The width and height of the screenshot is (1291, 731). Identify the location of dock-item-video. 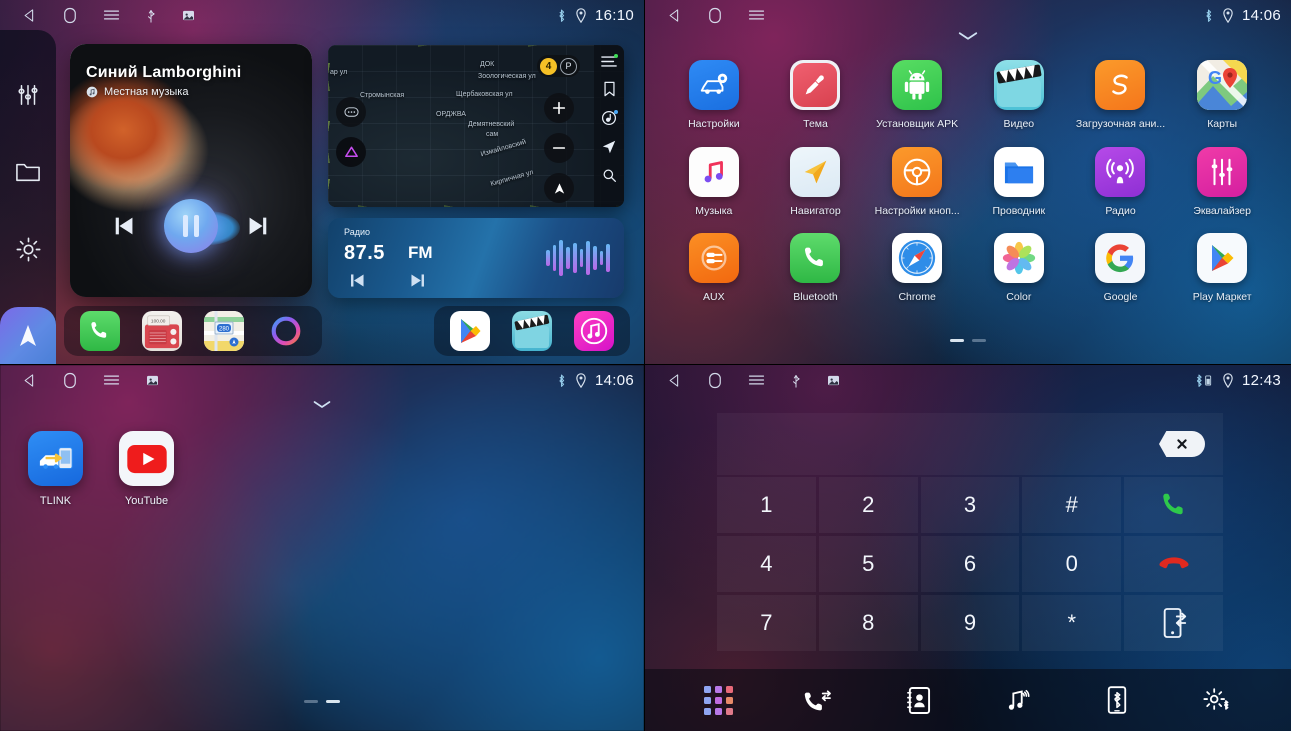
(532, 331).